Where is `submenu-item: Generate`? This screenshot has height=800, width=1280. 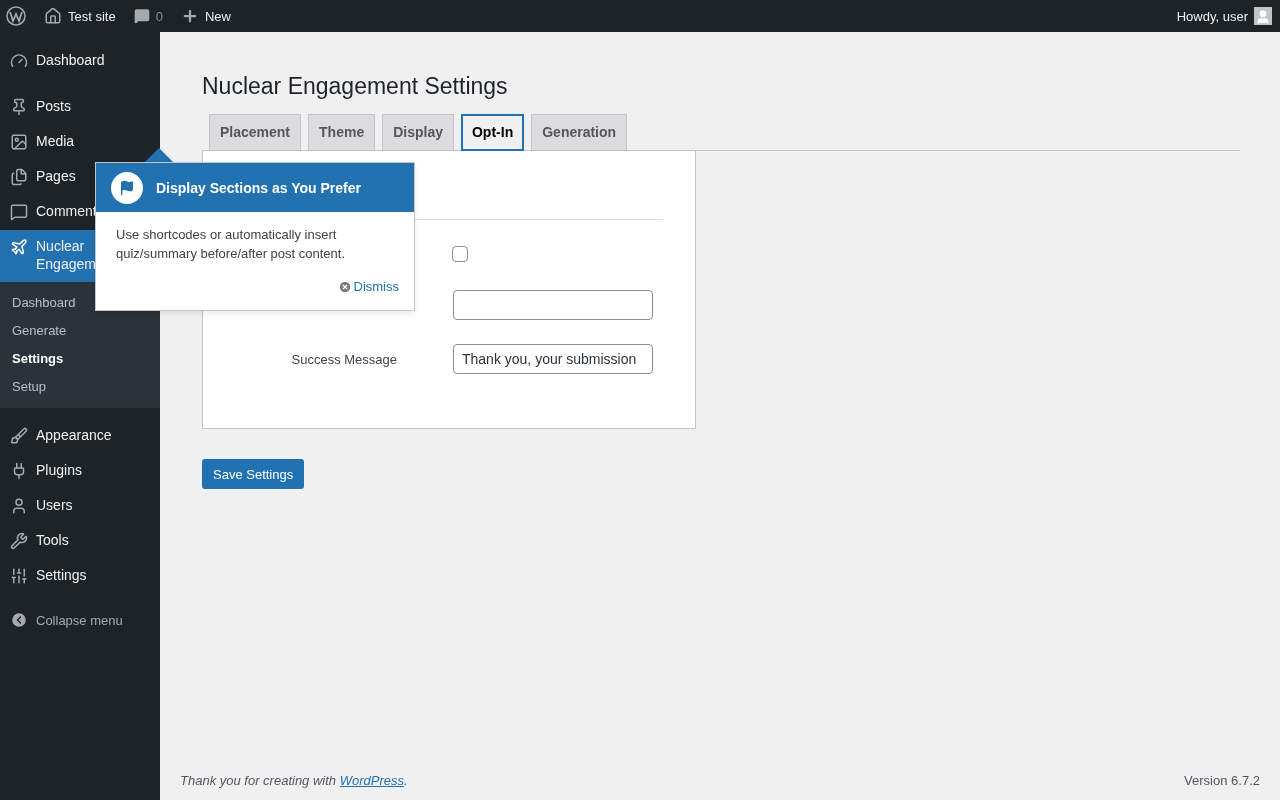
submenu-item: Generate is located at coordinates (80, 331).